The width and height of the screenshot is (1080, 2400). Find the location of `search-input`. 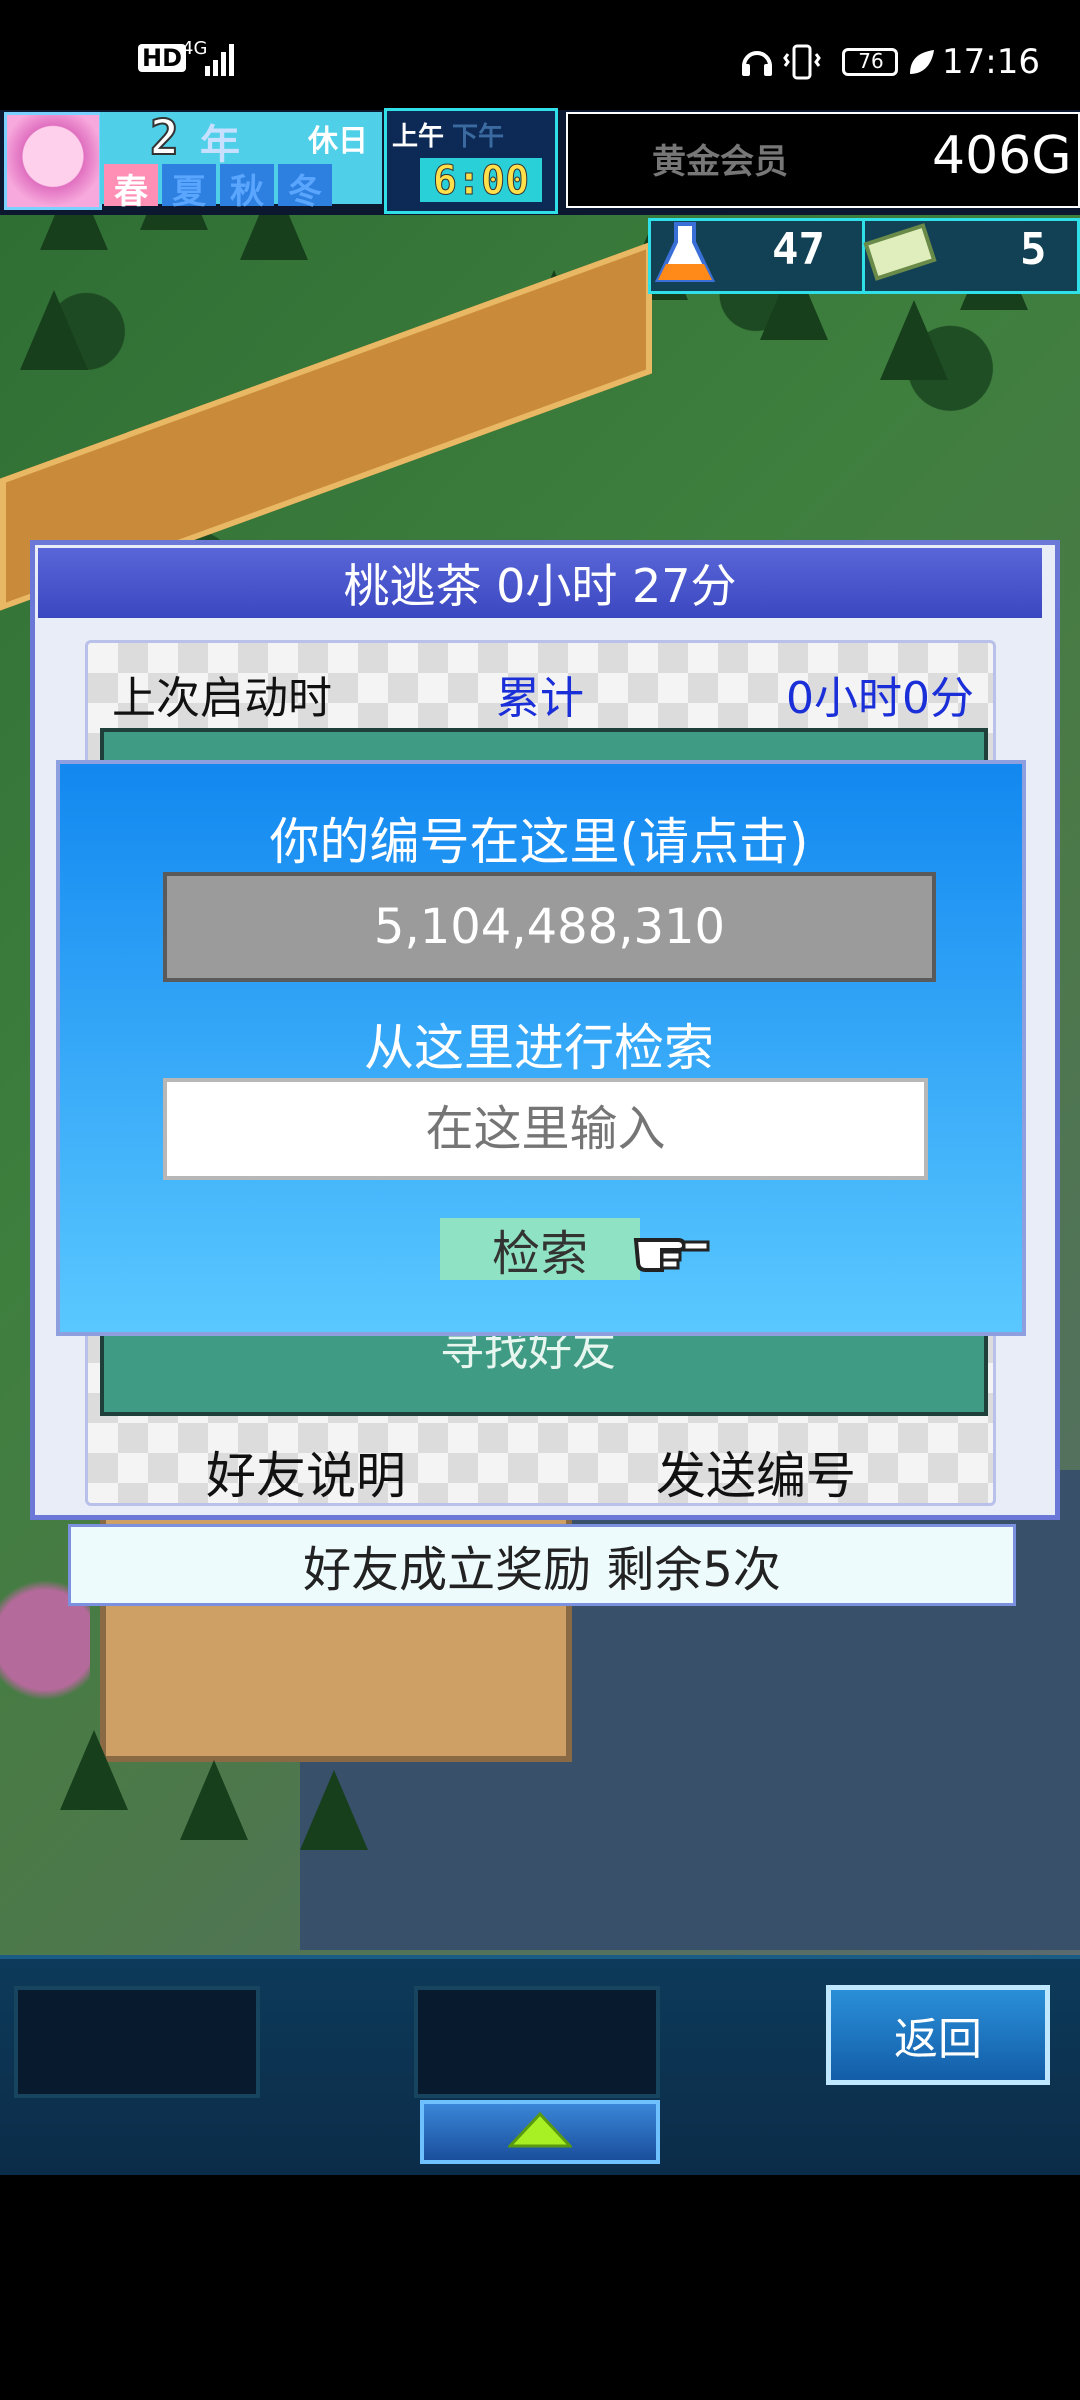

search-input is located at coordinates (545, 1129).